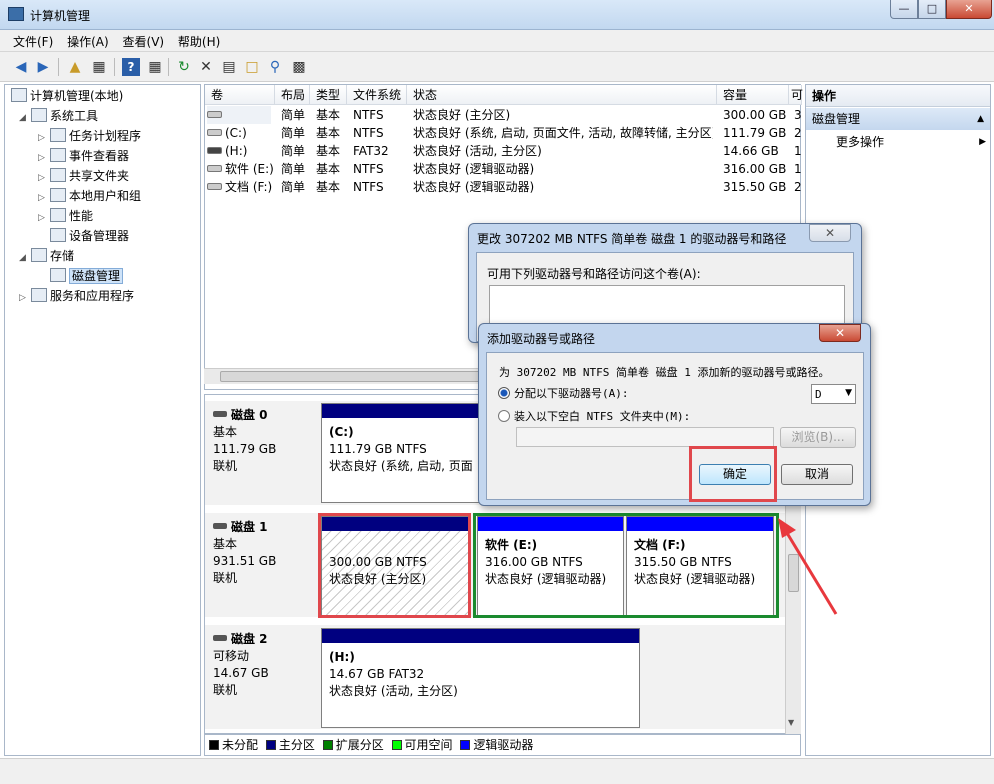 The width and height of the screenshot is (994, 784). Describe the element at coordinates (89, 236) in the screenshot. I see `tree-item-device-manager: 设备管理器` at that location.